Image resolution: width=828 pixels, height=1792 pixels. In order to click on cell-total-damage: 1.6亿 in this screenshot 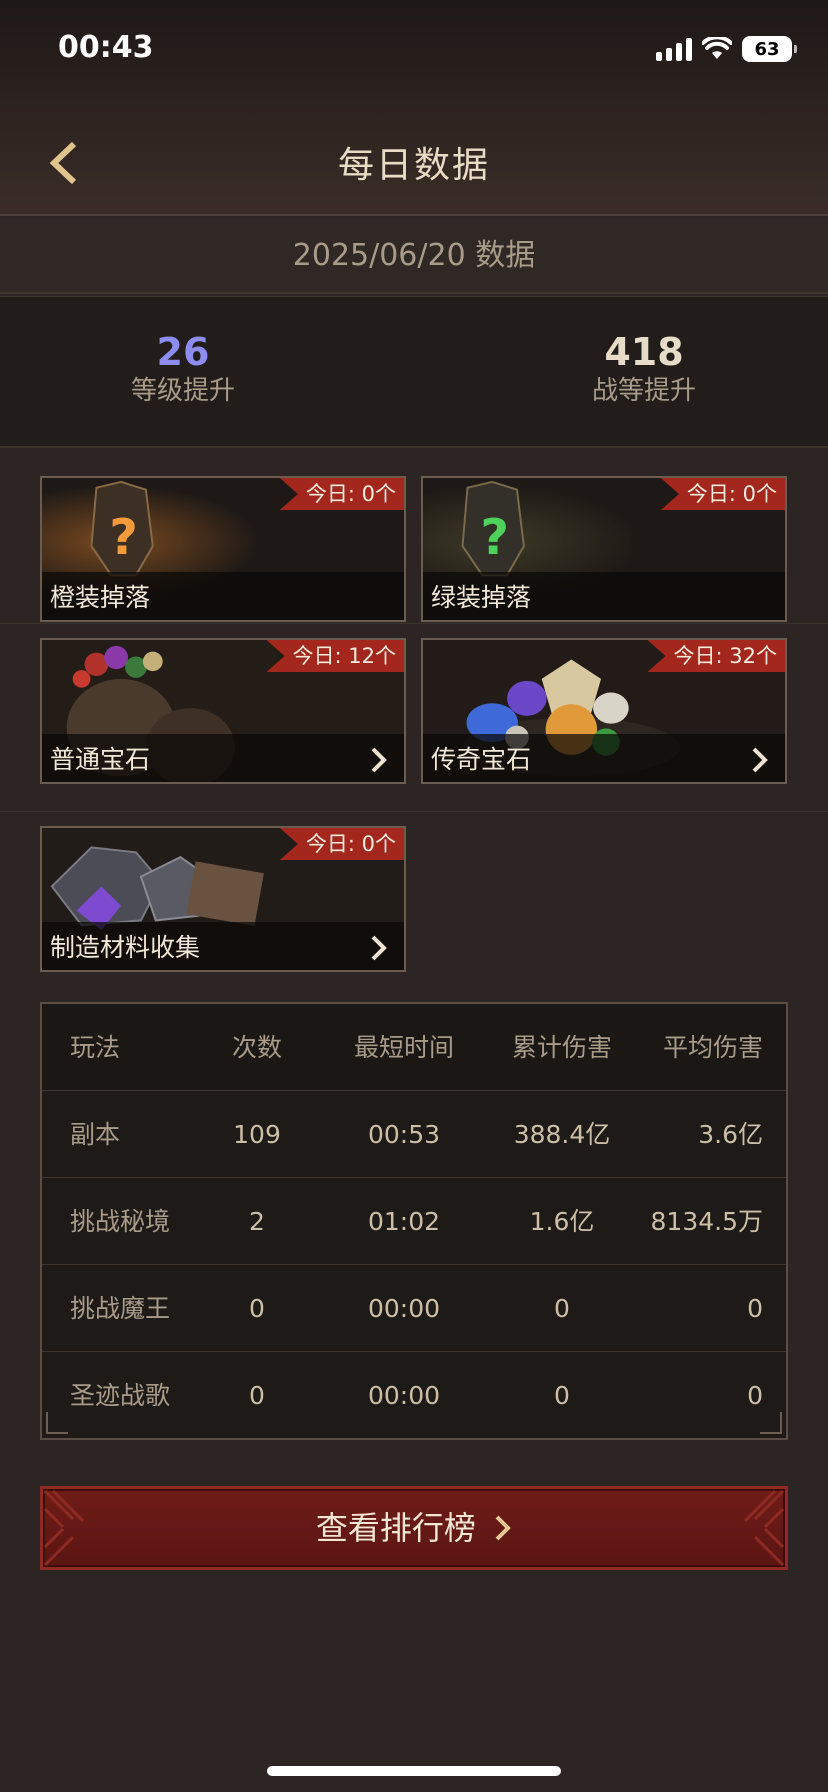, I will do `click(562, 1221)`.